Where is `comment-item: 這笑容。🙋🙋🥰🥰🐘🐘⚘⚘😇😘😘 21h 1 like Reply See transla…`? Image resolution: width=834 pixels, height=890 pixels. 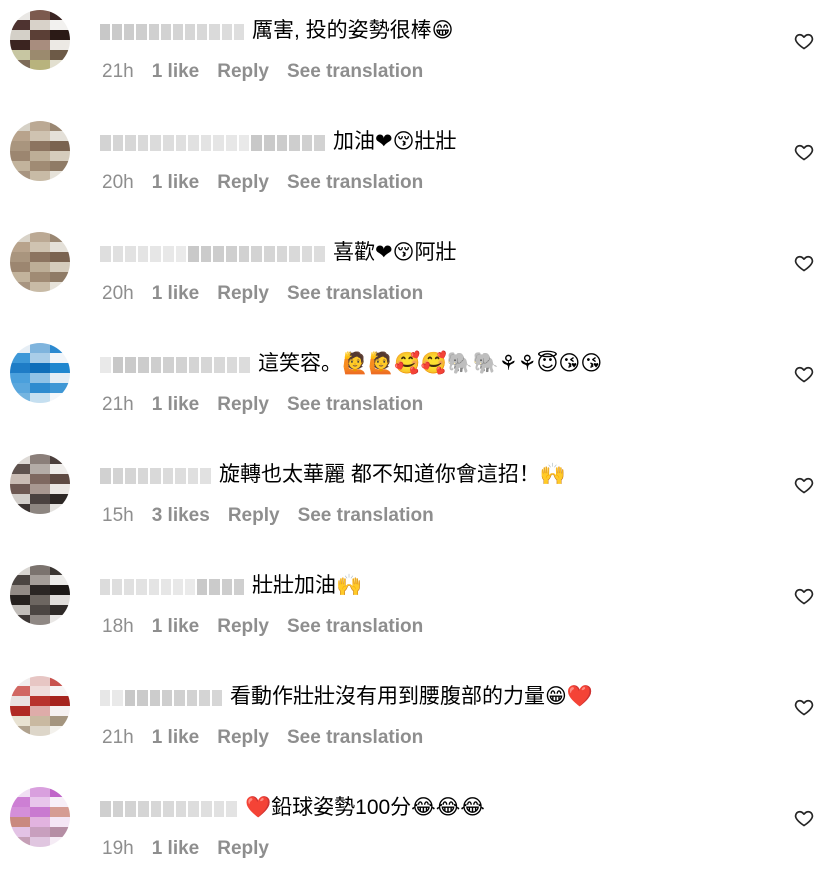
comment-item: 這笑容。🙋🙋🥰🥰🐘🐘⚘⚘😇😘😘 21h 1 like Reply See transla… is located at coordinates (417, 388).